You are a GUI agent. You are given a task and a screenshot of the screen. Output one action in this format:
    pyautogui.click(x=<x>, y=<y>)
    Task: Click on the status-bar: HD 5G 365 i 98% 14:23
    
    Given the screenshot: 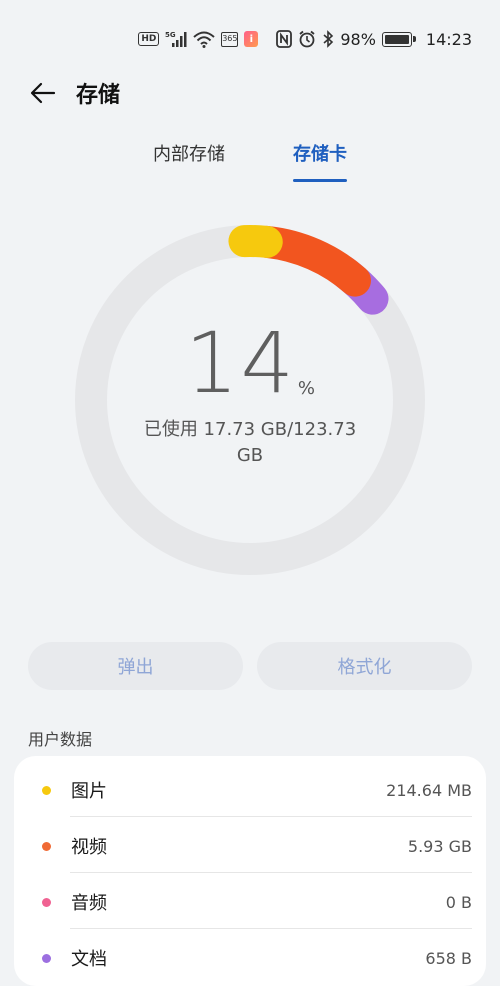 What is the action you would take?
    pyautogui.click(x=250, y=35)
    